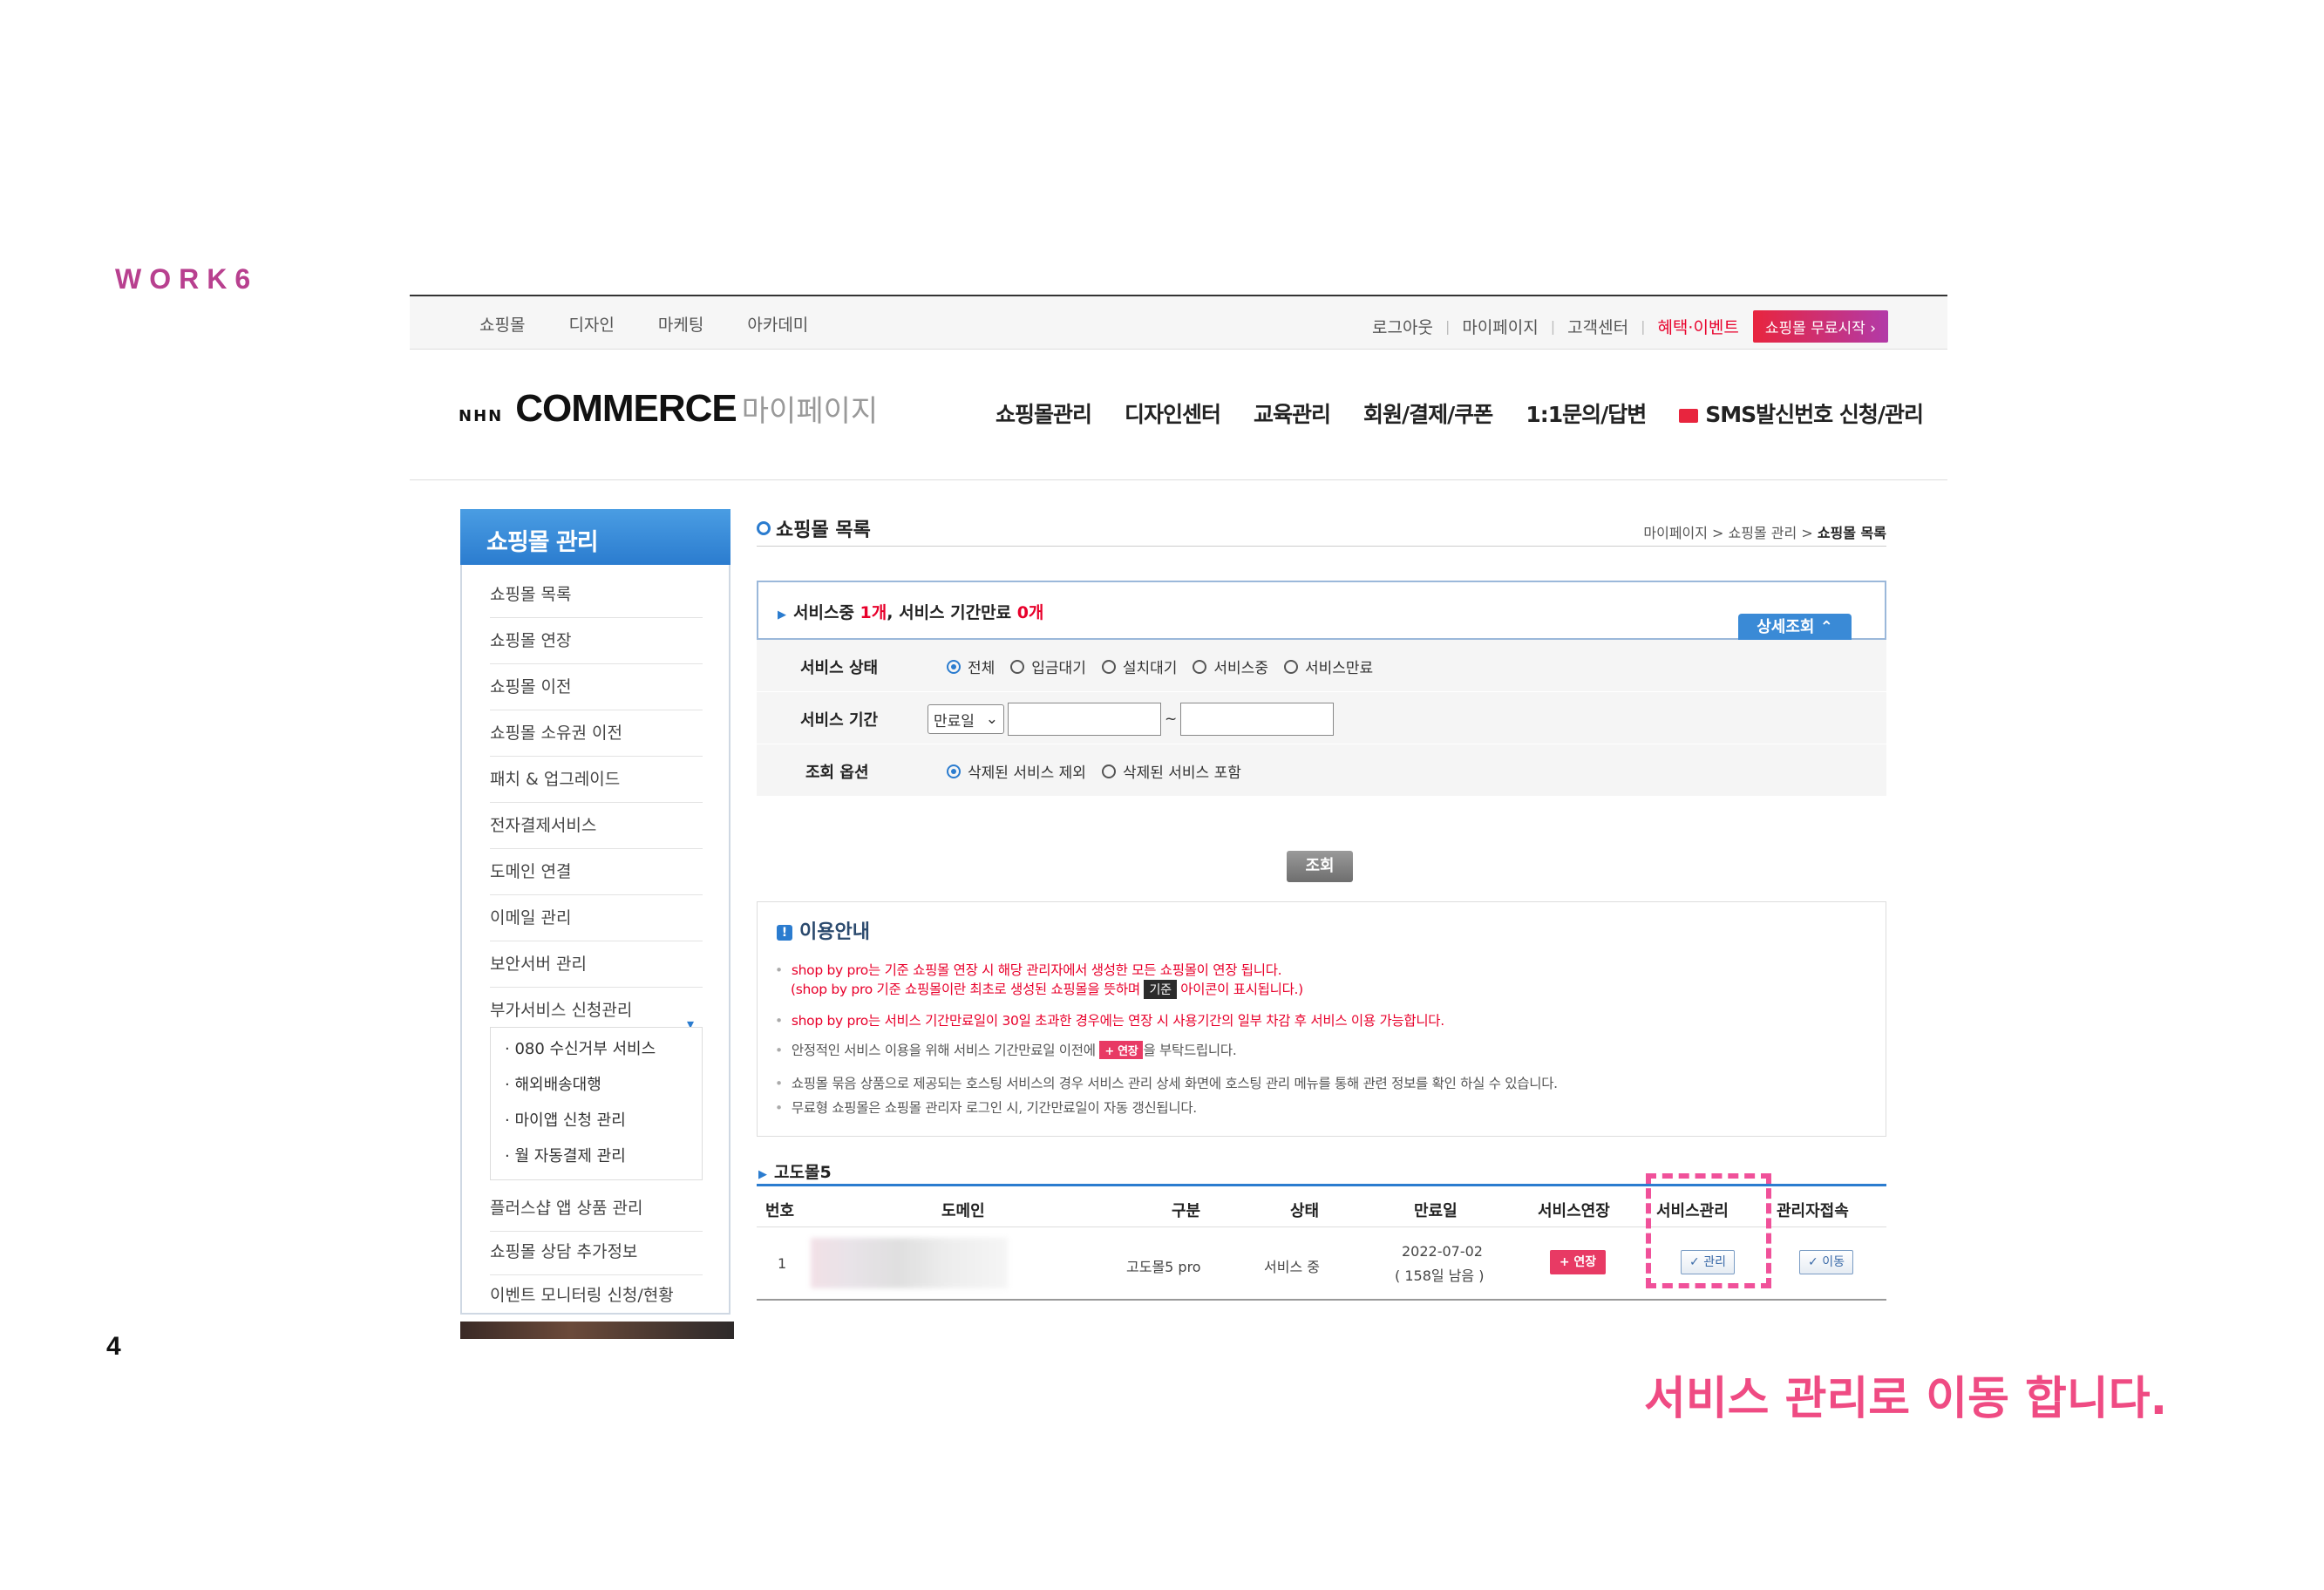 The width and height of the screenshot is (2324, 1590). Describe the element at coordinates (596, 780) in the screenshot. I see `sidebar-item-patch-upgrade: 패치 & 업그레이드` at that location.